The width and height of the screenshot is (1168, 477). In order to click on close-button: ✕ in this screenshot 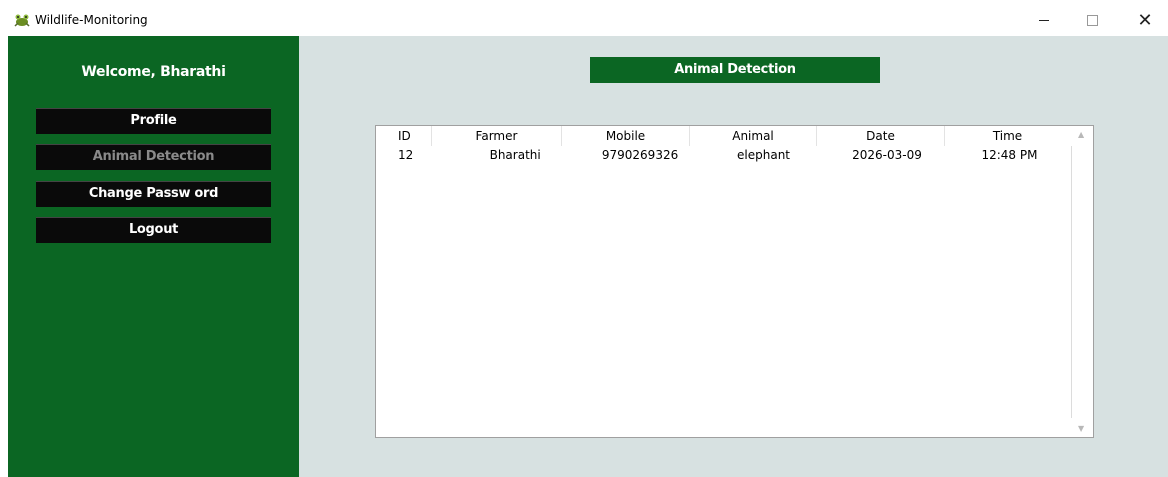, I will do `click(1145, 20)`.